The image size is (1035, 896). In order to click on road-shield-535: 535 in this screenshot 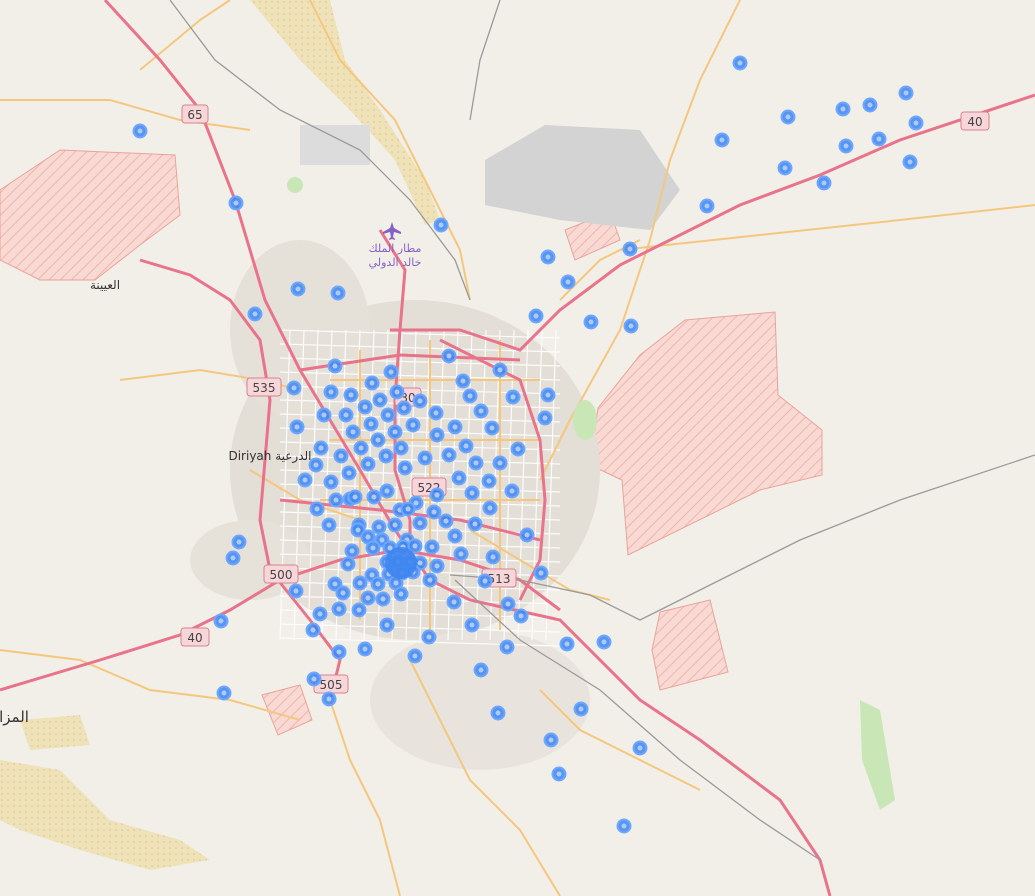, I will do `click(264, 387)`.